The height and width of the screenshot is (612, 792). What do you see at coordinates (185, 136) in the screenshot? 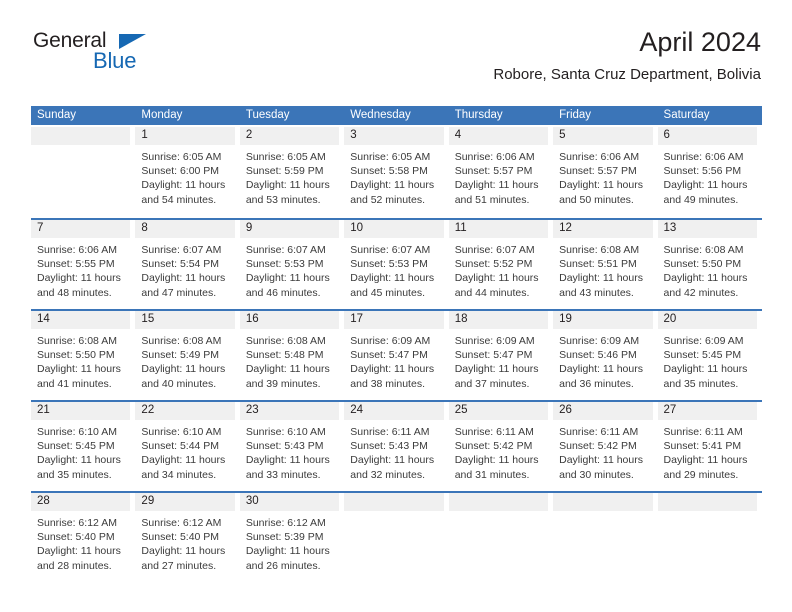
I see `date-strip: 1` at bounding box center [185, 136].